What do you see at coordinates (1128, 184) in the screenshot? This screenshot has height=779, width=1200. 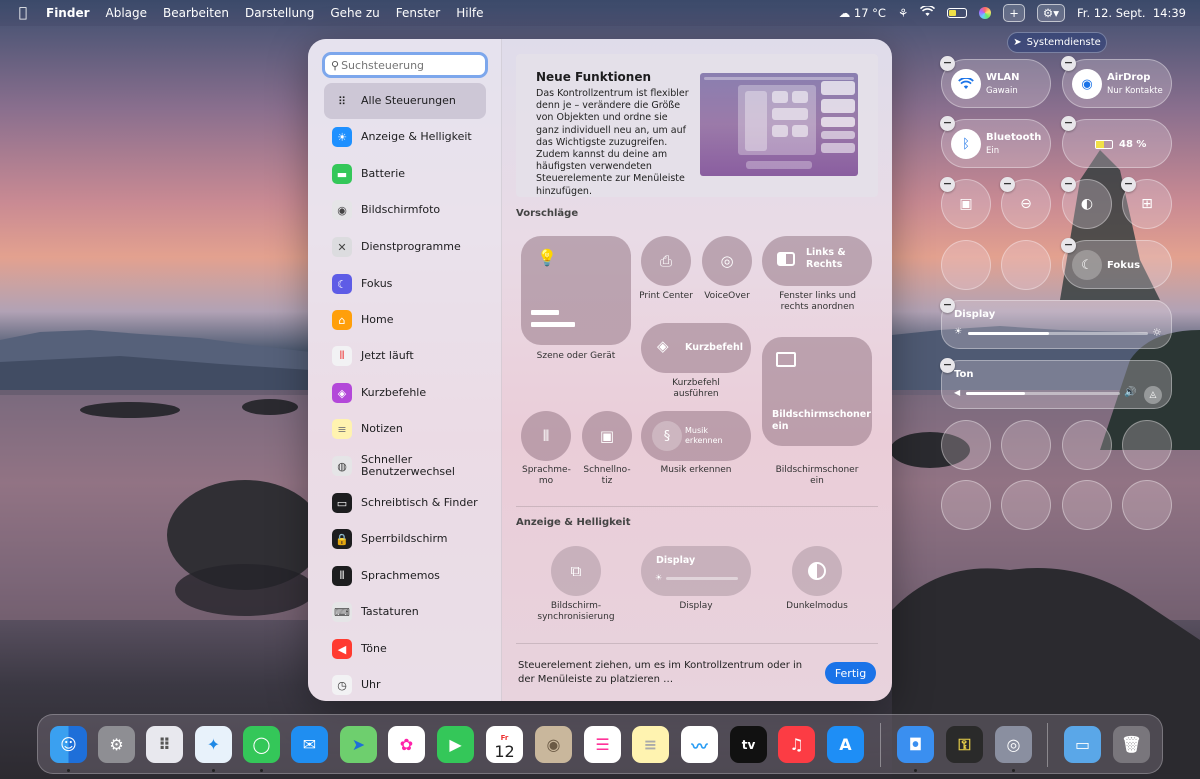 I see `remove-grid-button: −` at bounding box center [1128, 184].